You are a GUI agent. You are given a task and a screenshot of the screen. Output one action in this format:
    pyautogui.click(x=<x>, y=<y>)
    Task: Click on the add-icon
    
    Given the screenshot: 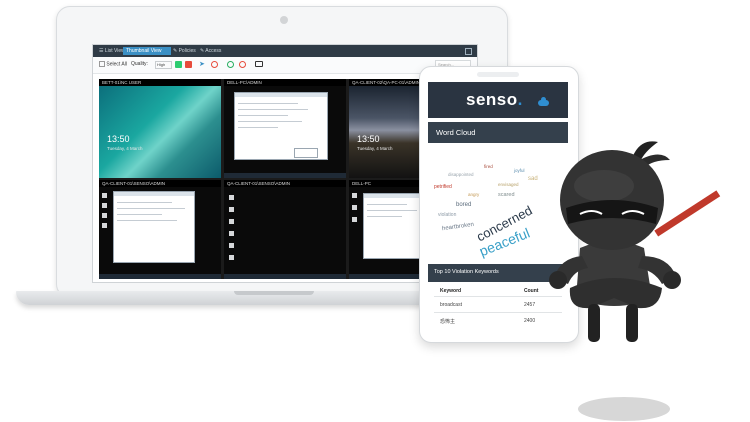 What is the action you would take?
    pyautogui.click(x=178, y=64)
    